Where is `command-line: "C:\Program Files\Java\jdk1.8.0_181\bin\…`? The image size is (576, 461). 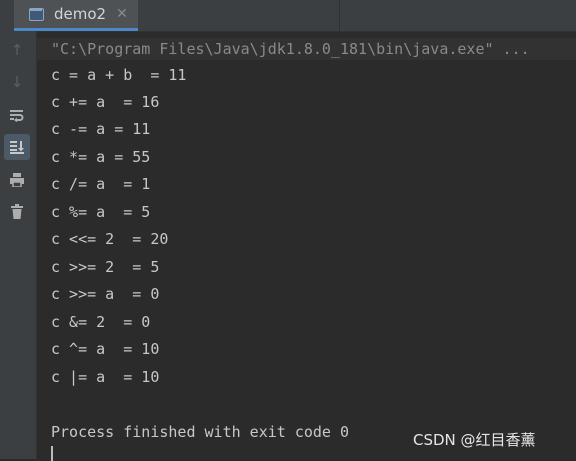 command-line: "C:\Program Files\Java\jdk1.8.0_181\bin\… is located at coordinates (306, 49).